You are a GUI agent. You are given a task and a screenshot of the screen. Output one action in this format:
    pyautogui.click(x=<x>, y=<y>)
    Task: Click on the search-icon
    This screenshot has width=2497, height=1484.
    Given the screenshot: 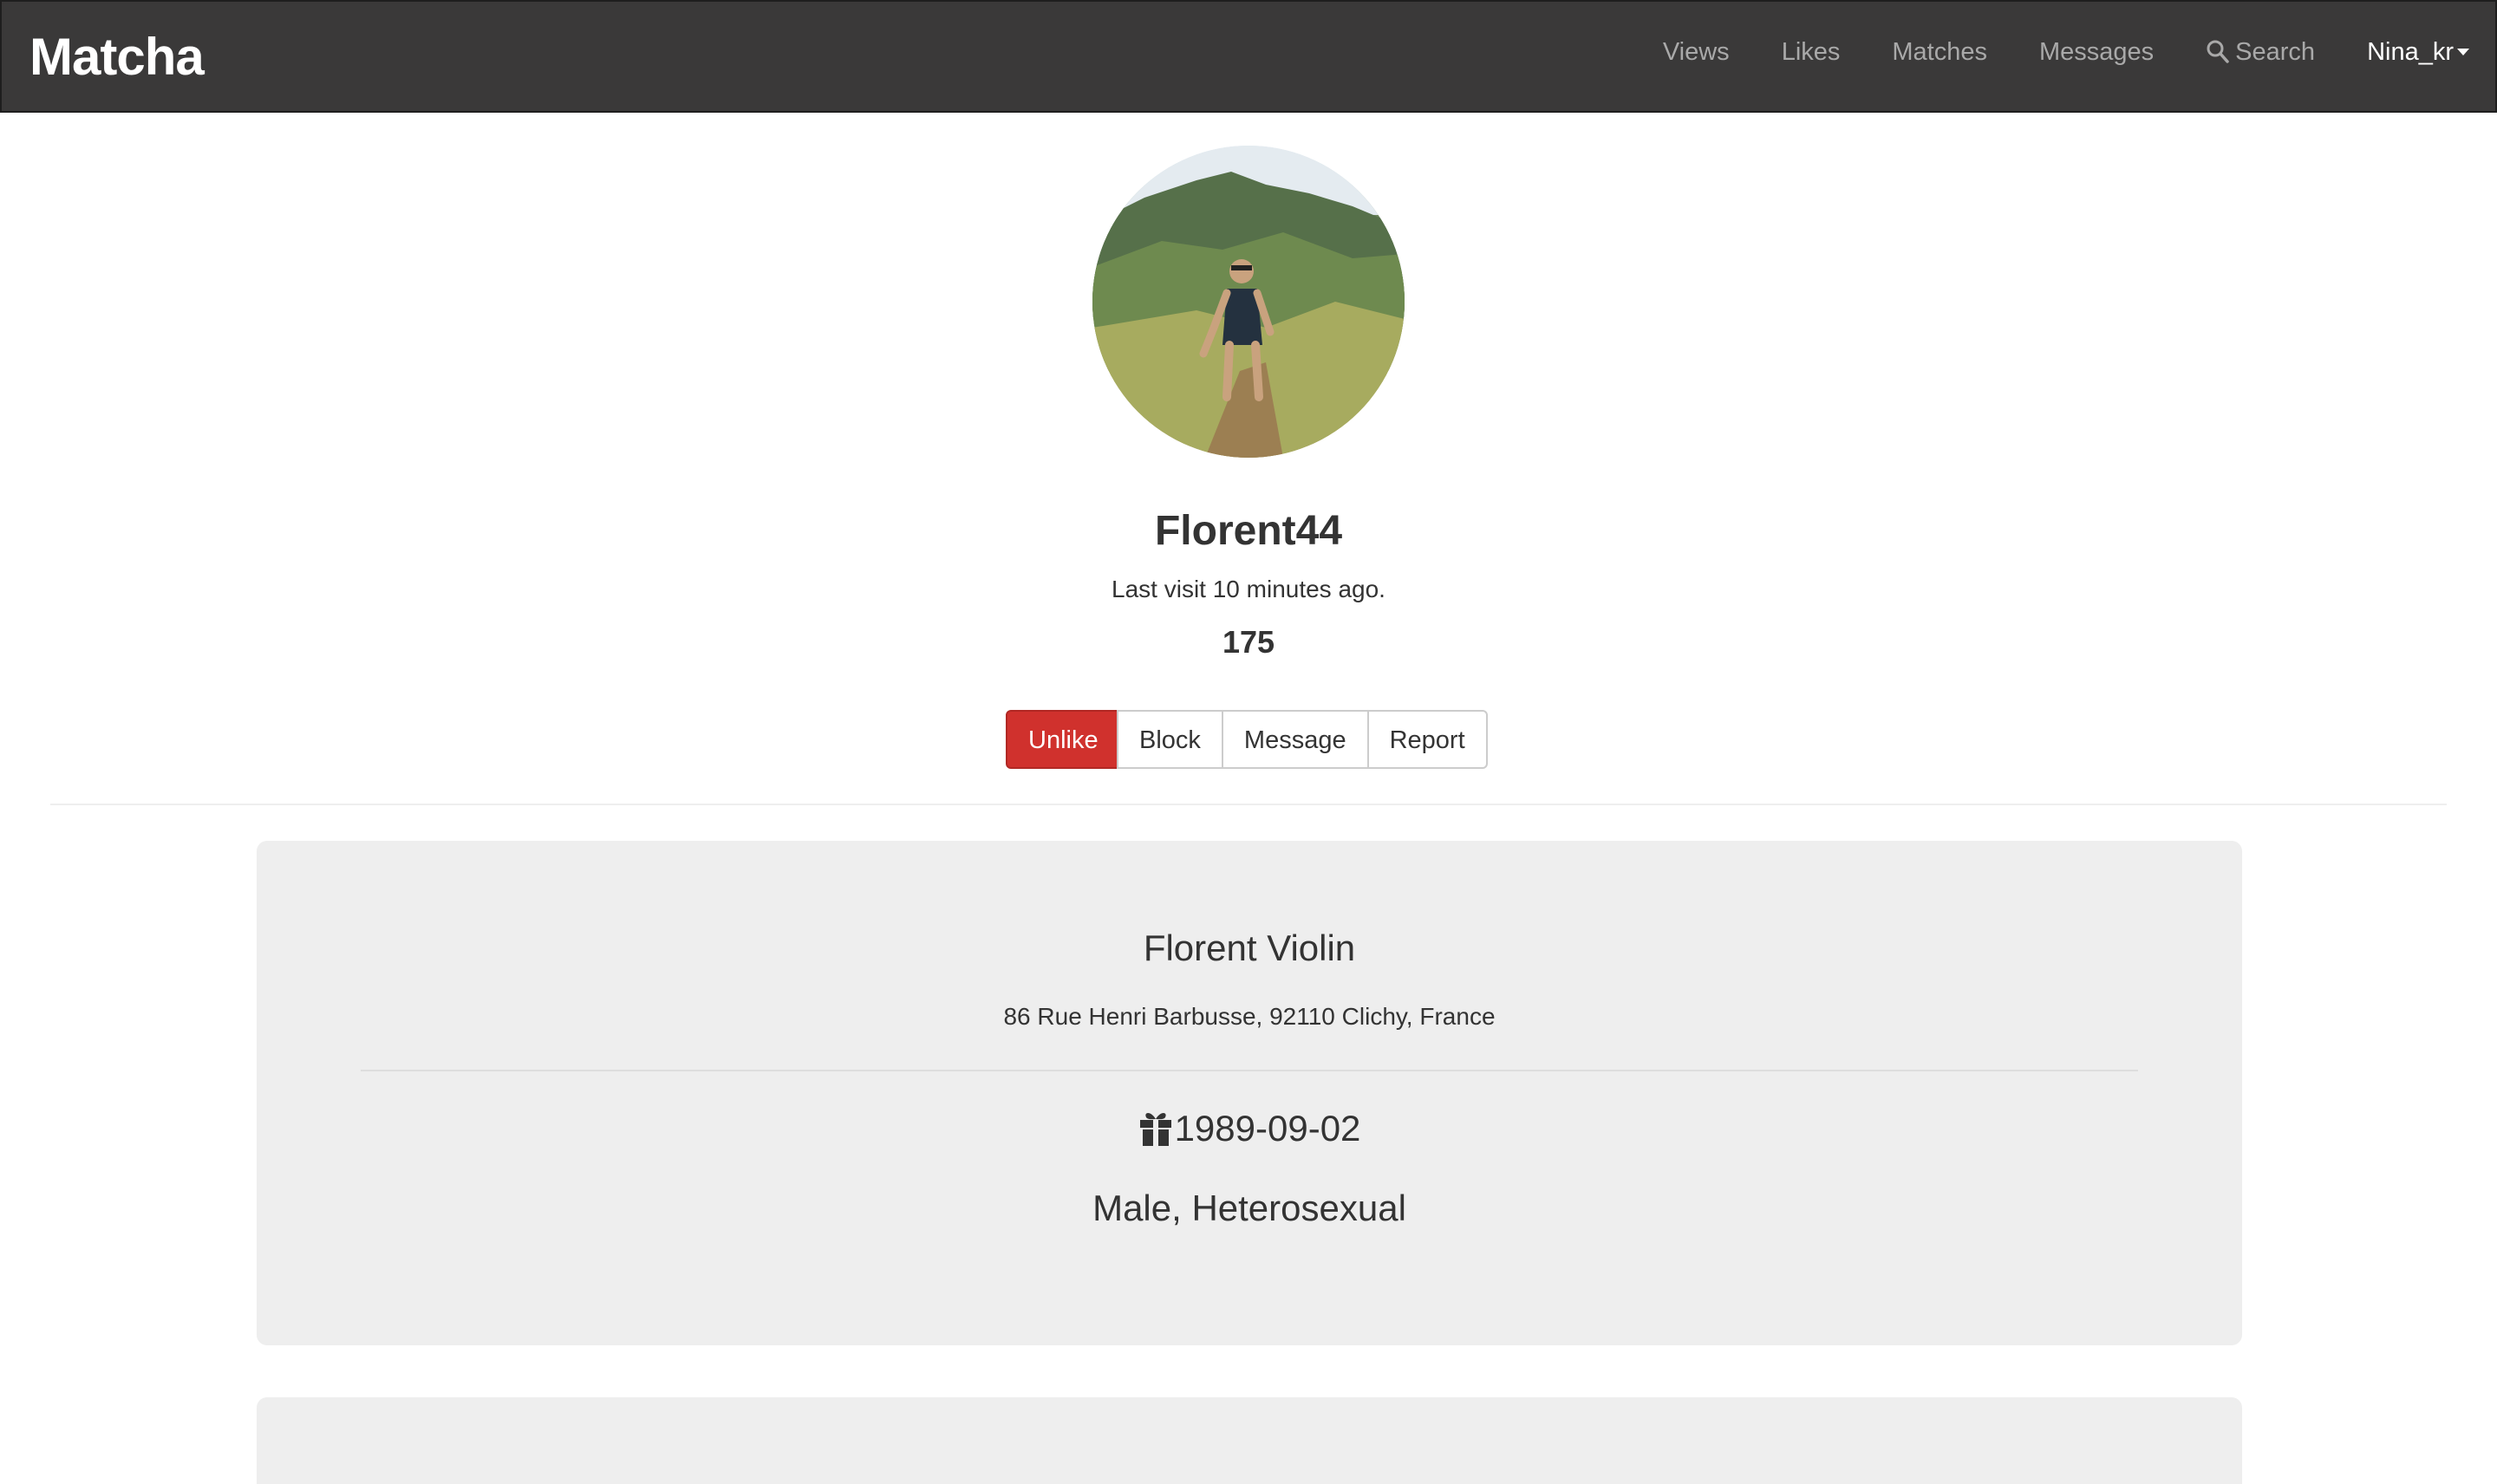 What is the action you would take?
    pyautogui.click(x=2218, y=51)
    